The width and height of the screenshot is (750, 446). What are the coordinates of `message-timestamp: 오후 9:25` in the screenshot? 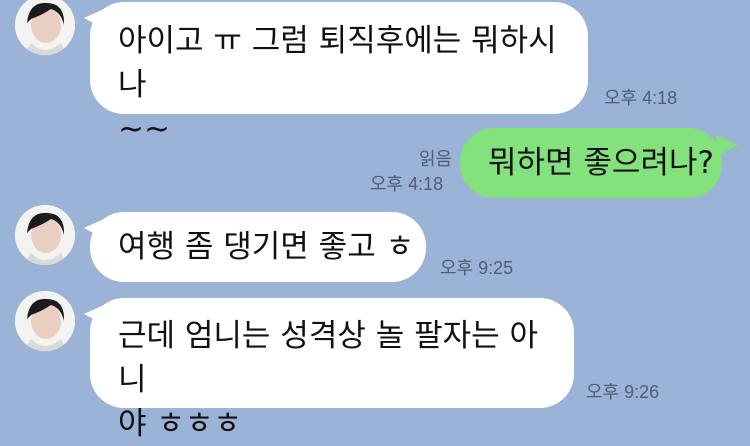 It's located at (477, 268).